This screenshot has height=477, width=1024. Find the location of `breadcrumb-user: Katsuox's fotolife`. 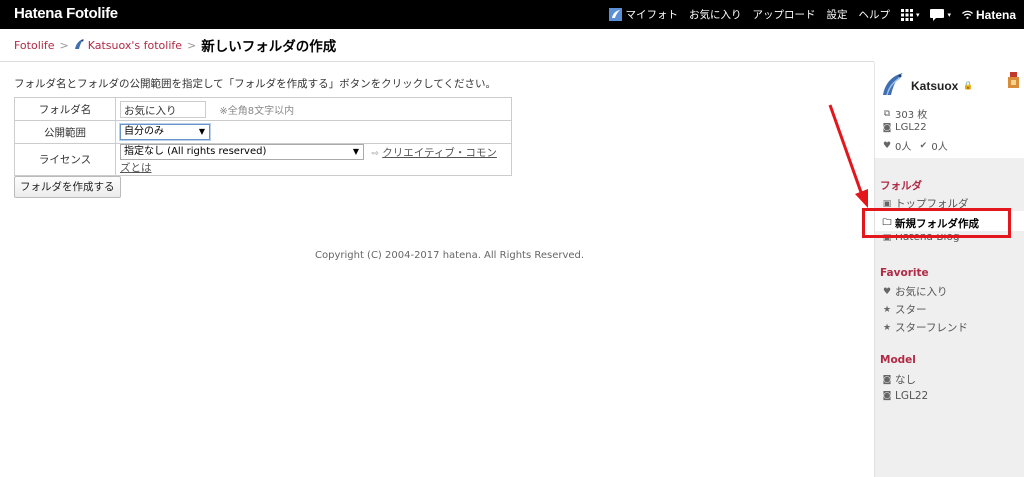

breadcrumb-user: Katsuox's fotolife is located at coordinates (128, 45).